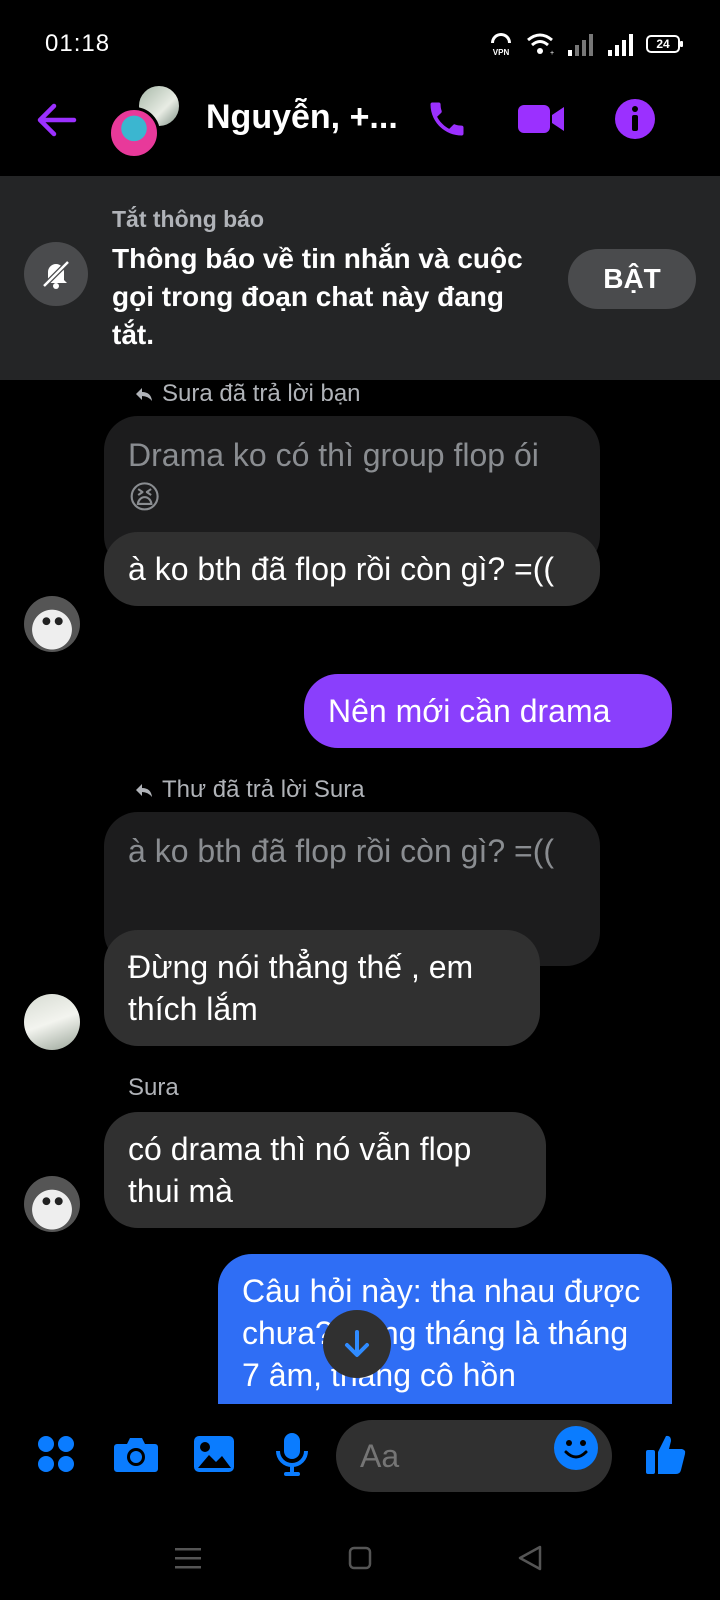 The image size is (720, 1600). Describe the element at coordinates (352, 569) in the screenshot. I see `message-bubble: à ko bth đã flop rồi còn gì? =((` at that location.